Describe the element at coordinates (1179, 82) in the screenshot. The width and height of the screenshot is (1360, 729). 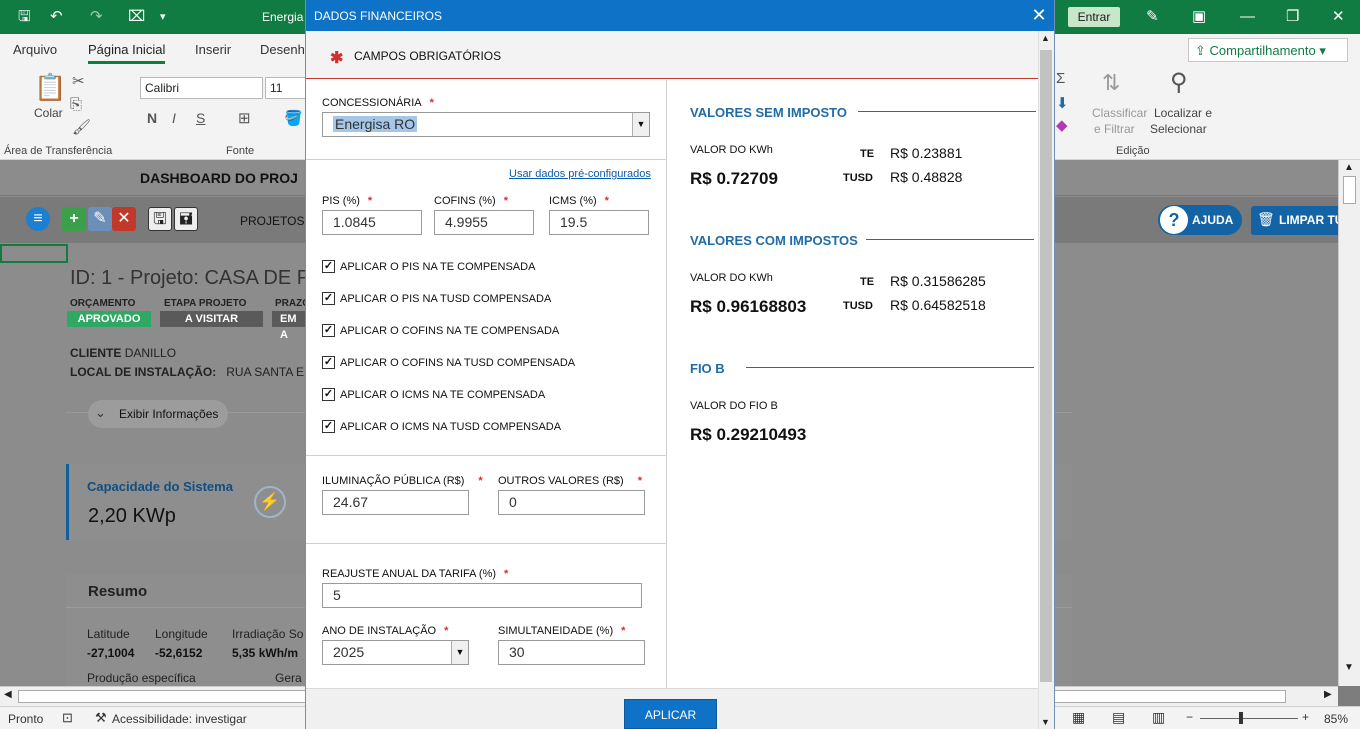
I see `find-icon: ⚲` at that location.